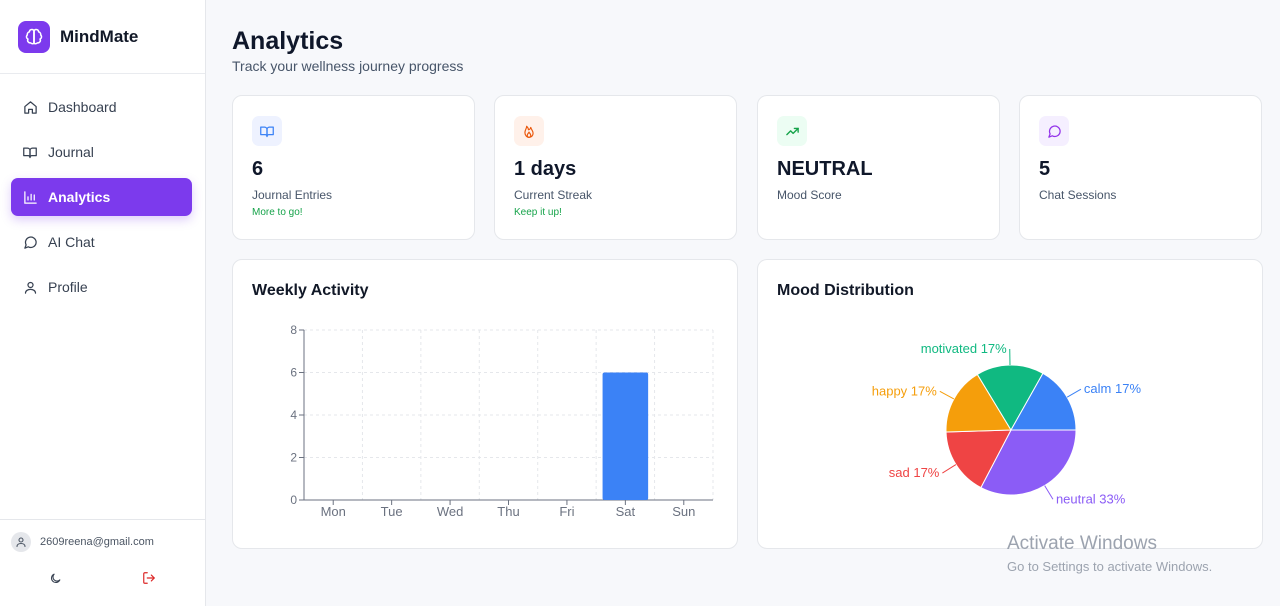 This screenshot has width=1280, height=606. Describe the element at coordinates (529, 131) in the screenshot. I see `flame-icon` at that location.